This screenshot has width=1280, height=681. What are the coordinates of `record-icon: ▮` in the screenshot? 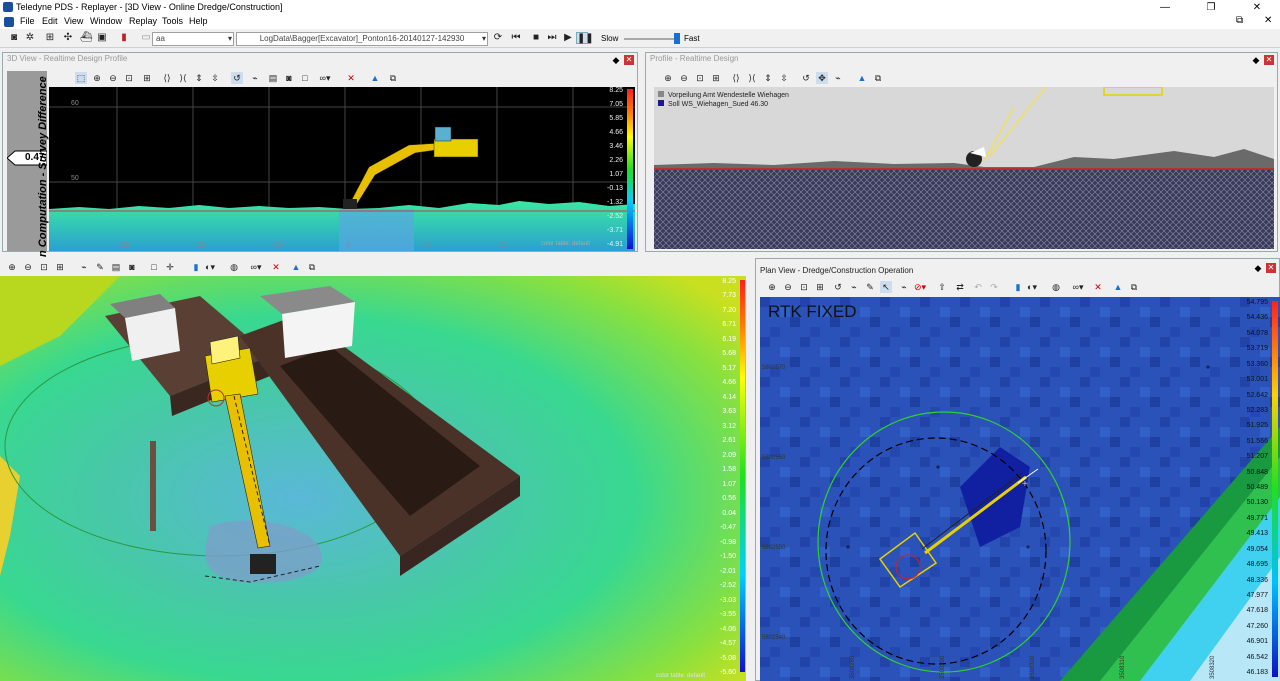 It's located at (124, 38).